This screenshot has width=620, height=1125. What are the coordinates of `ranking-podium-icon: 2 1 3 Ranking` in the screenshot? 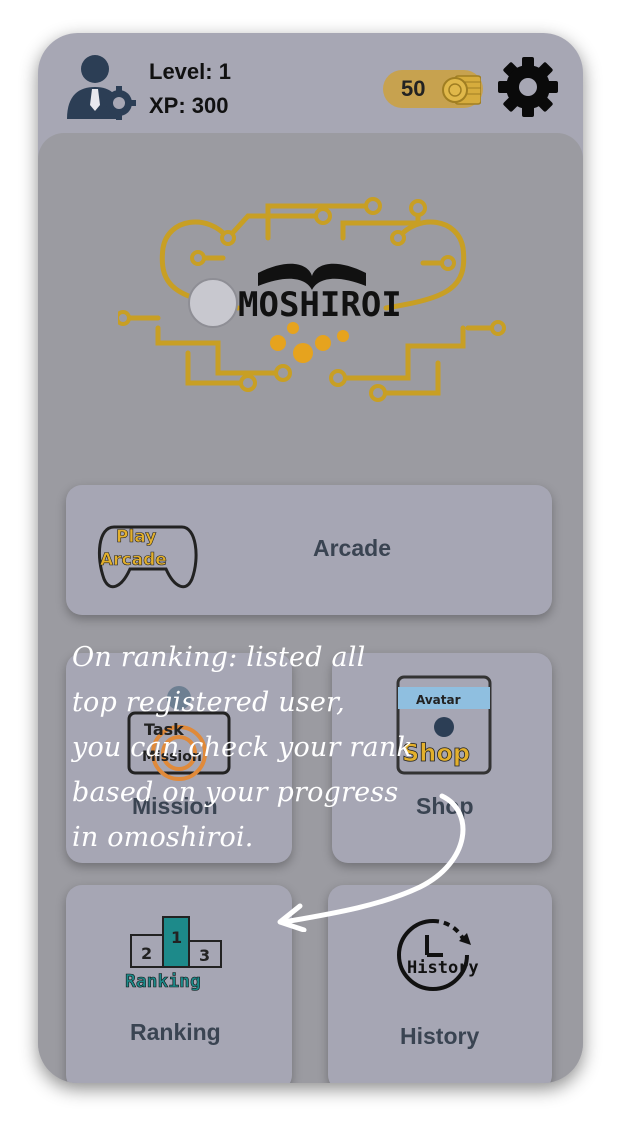 It's located at (173, 954).